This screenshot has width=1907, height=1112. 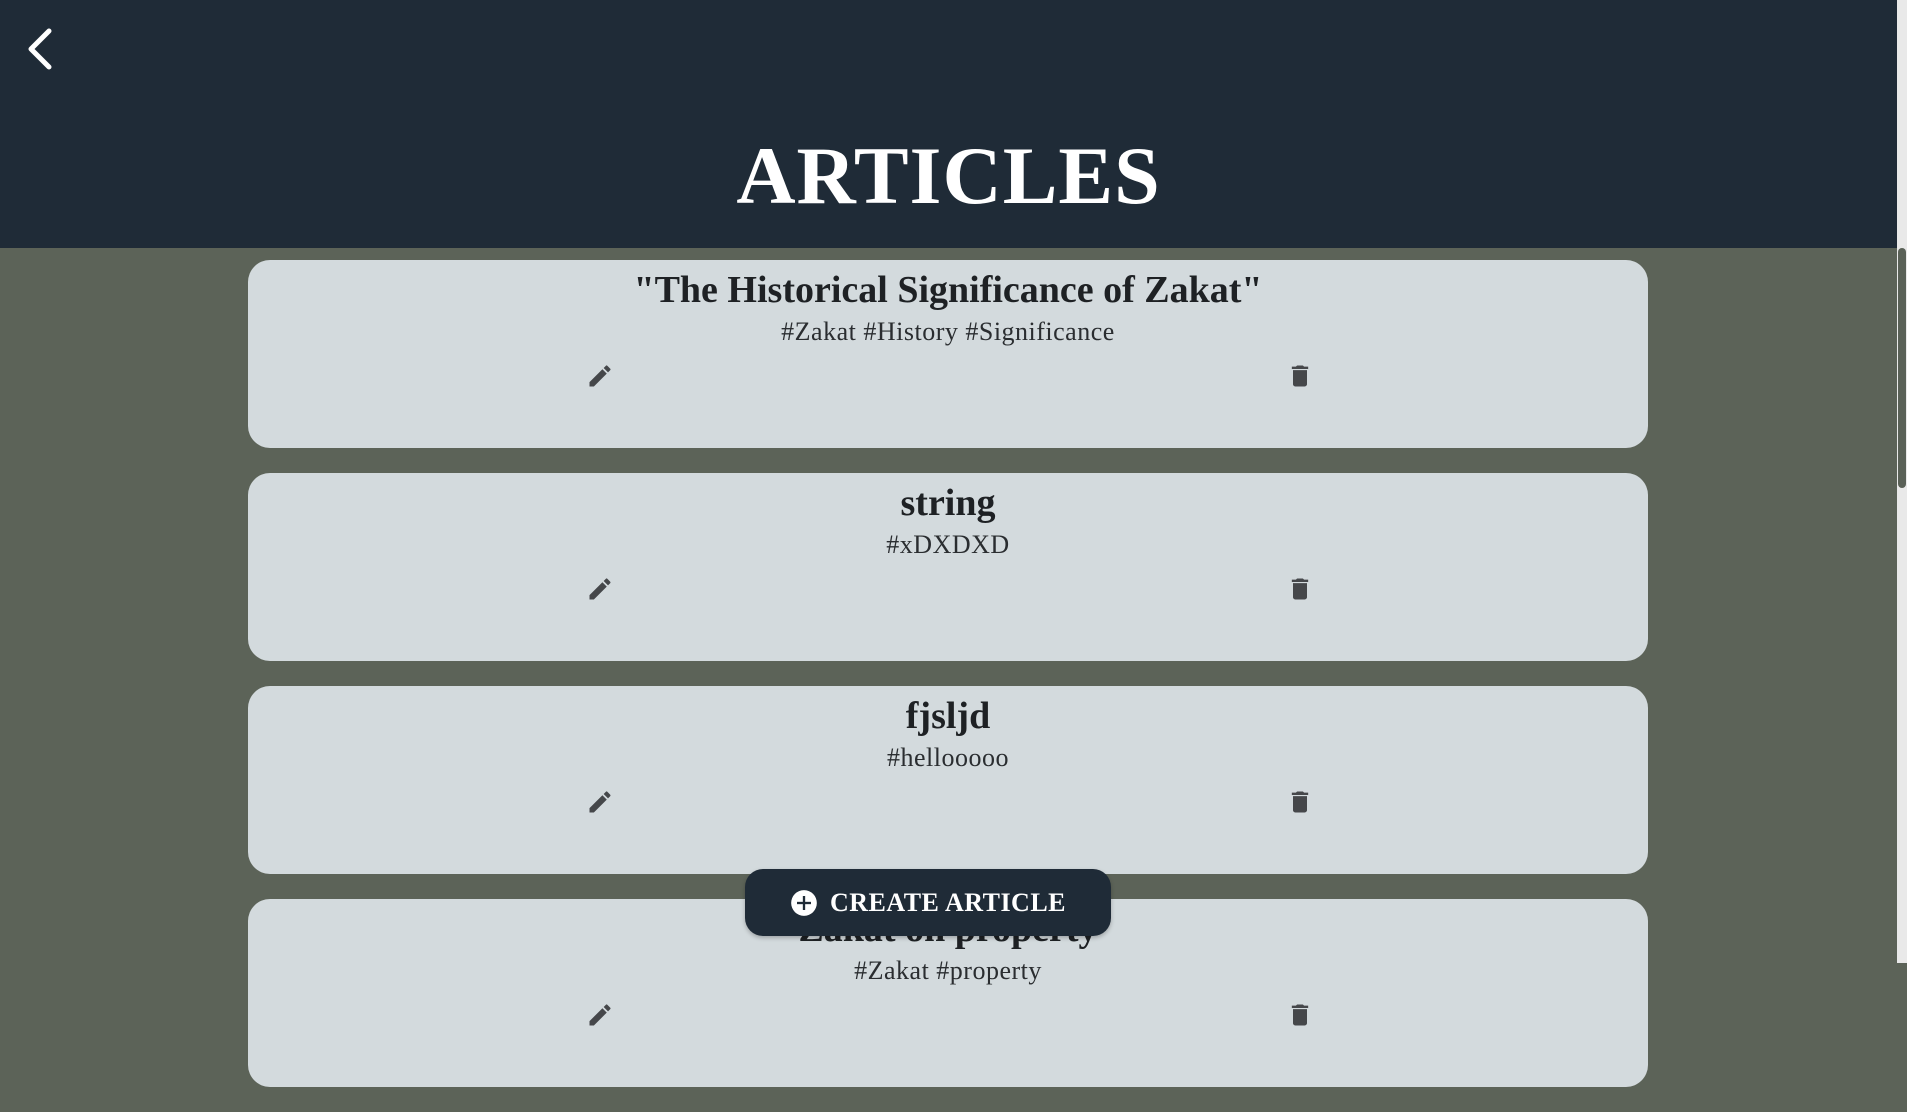 What do you see at coordinates (948, 970) in the screenshot?
I see `article-tags: #Zakat #property` at bounding box center [948, 970].